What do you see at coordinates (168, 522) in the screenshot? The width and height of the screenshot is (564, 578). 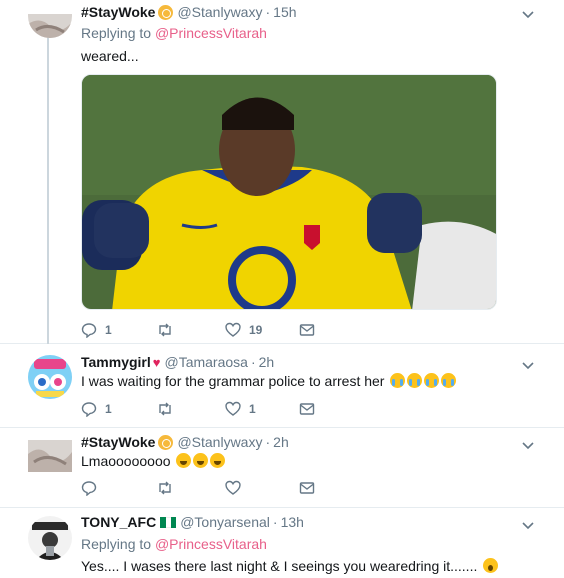 I see `nigeria-flag-icon` at bounding box center [168, 522].